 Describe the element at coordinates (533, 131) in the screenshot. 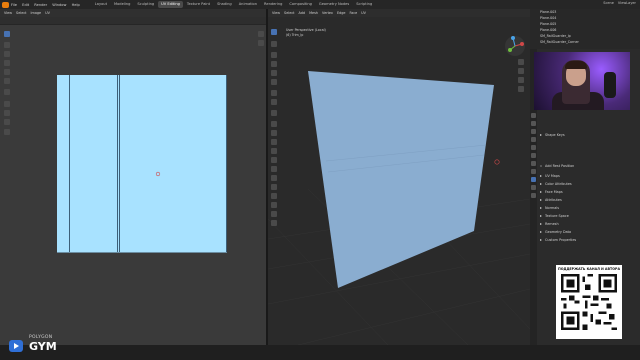

I see `output-tab-icon` at that location.